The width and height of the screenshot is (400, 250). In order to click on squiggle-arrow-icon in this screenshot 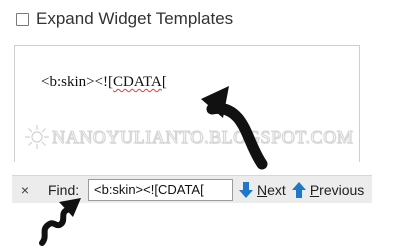, I will do `click(60, 222)`.